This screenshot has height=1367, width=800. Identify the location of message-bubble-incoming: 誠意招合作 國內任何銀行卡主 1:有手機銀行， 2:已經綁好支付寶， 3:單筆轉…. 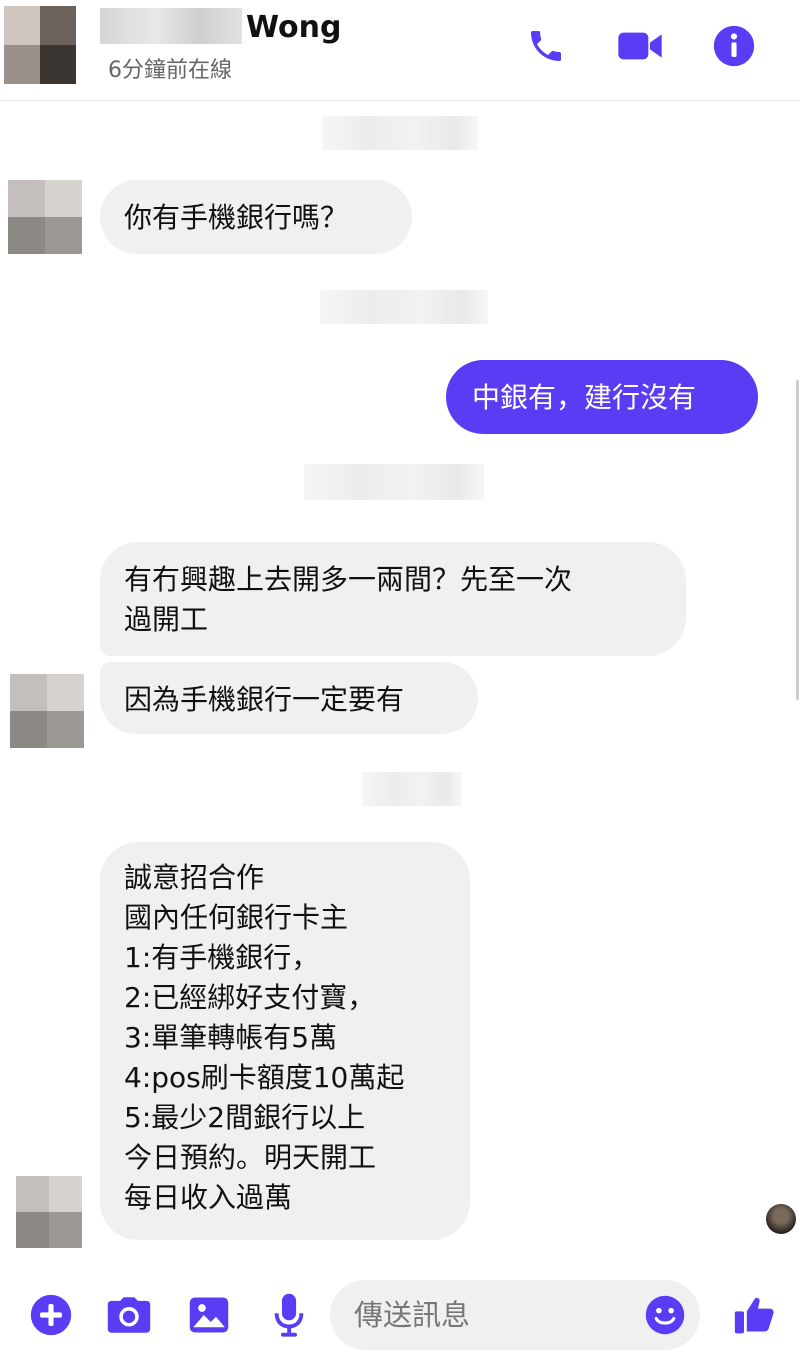
(285, 1041).